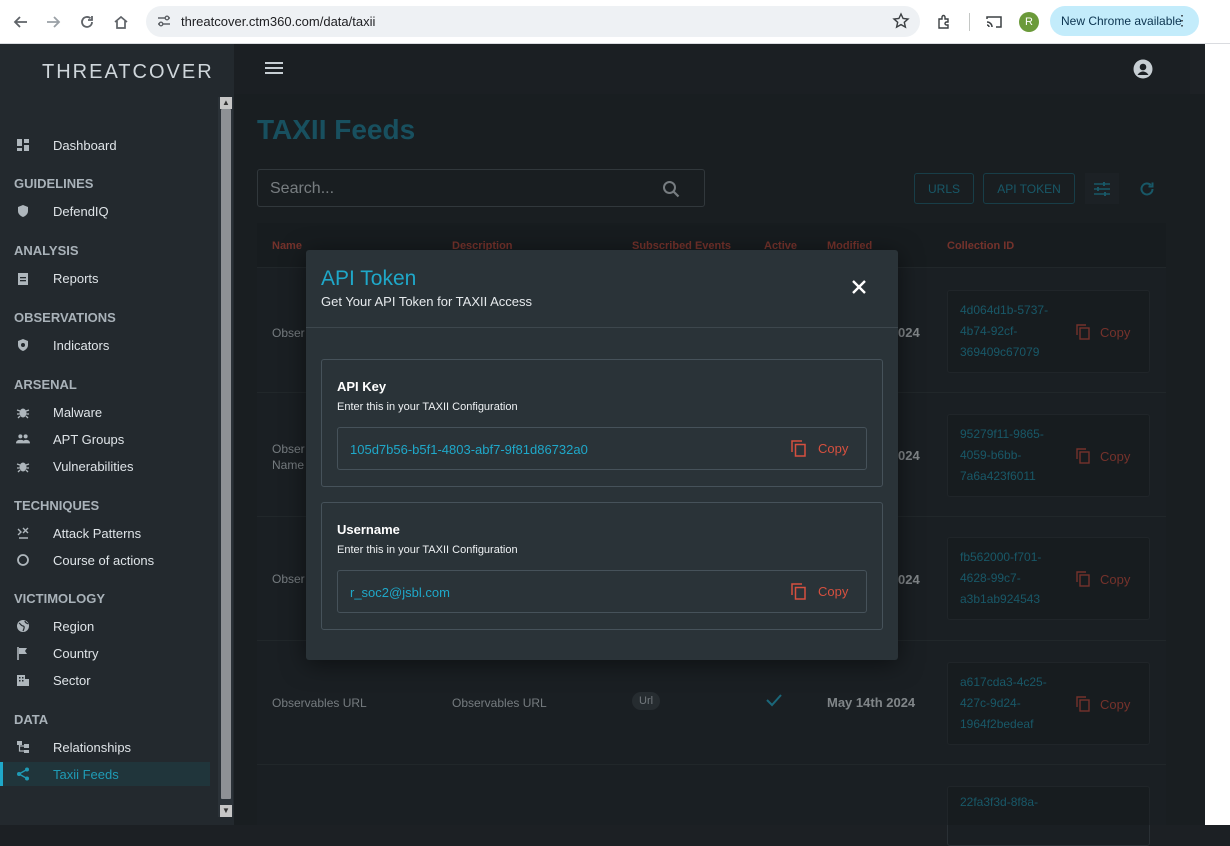  I want to click on hamburger-menu-icon, so click(274, 70).